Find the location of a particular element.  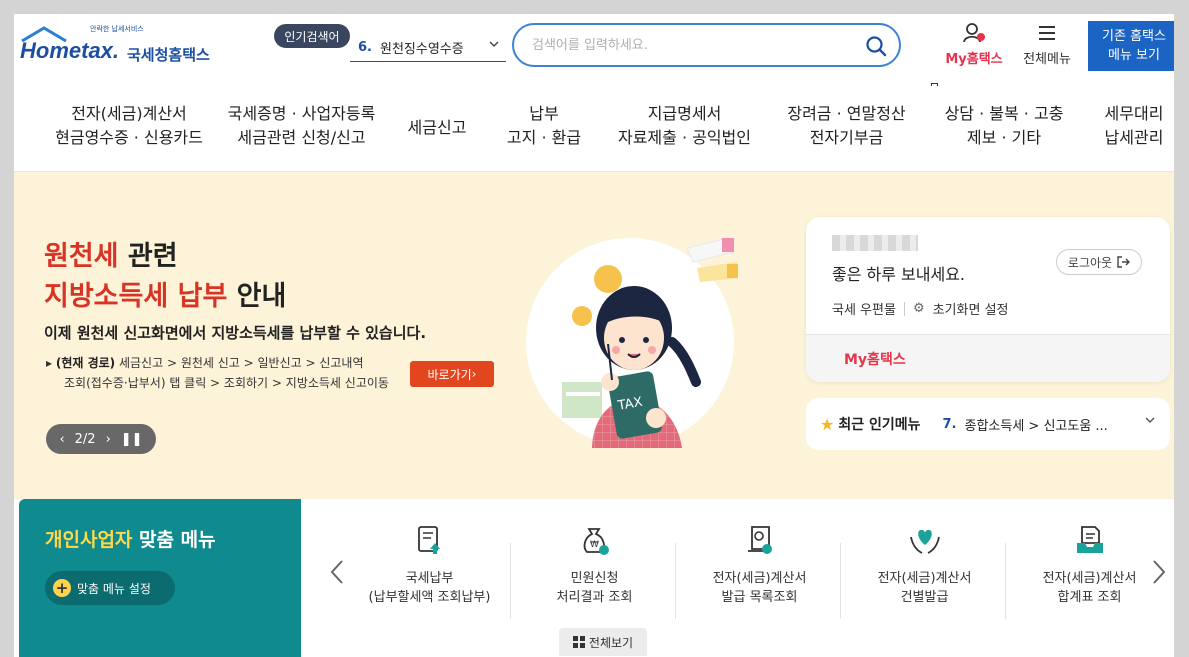

goto-button: 바로가기 › is located at coordinates (452, 374).